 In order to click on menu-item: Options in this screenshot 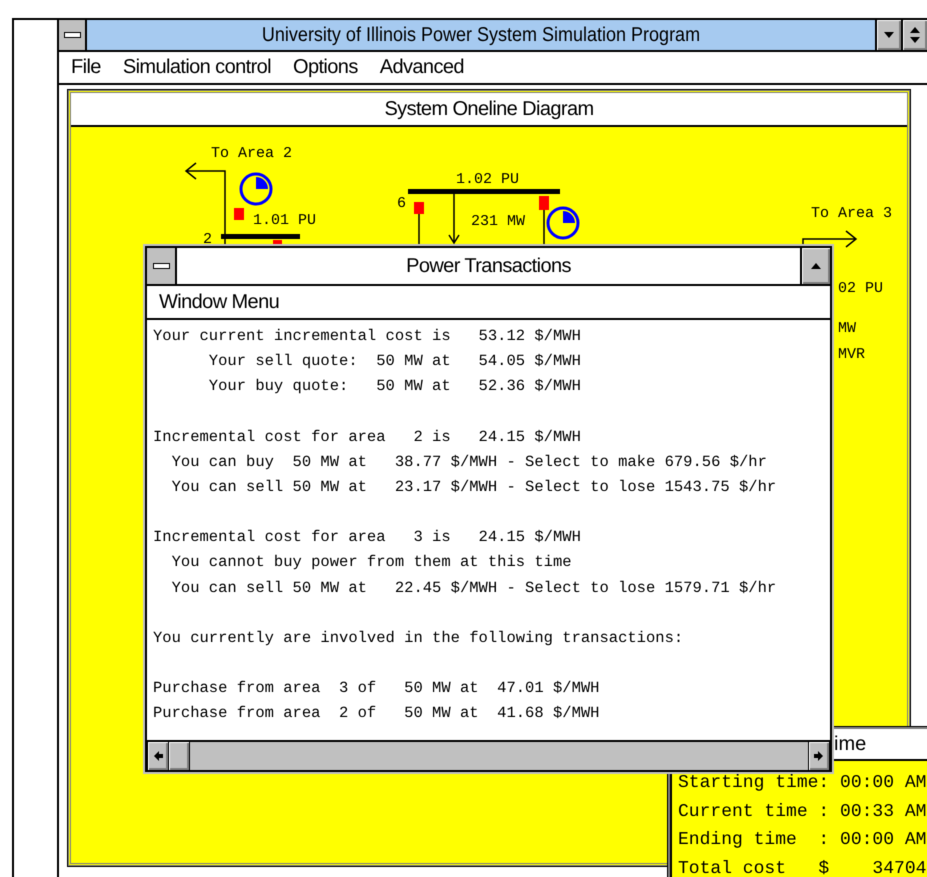, I will do `click(325, 67)`.